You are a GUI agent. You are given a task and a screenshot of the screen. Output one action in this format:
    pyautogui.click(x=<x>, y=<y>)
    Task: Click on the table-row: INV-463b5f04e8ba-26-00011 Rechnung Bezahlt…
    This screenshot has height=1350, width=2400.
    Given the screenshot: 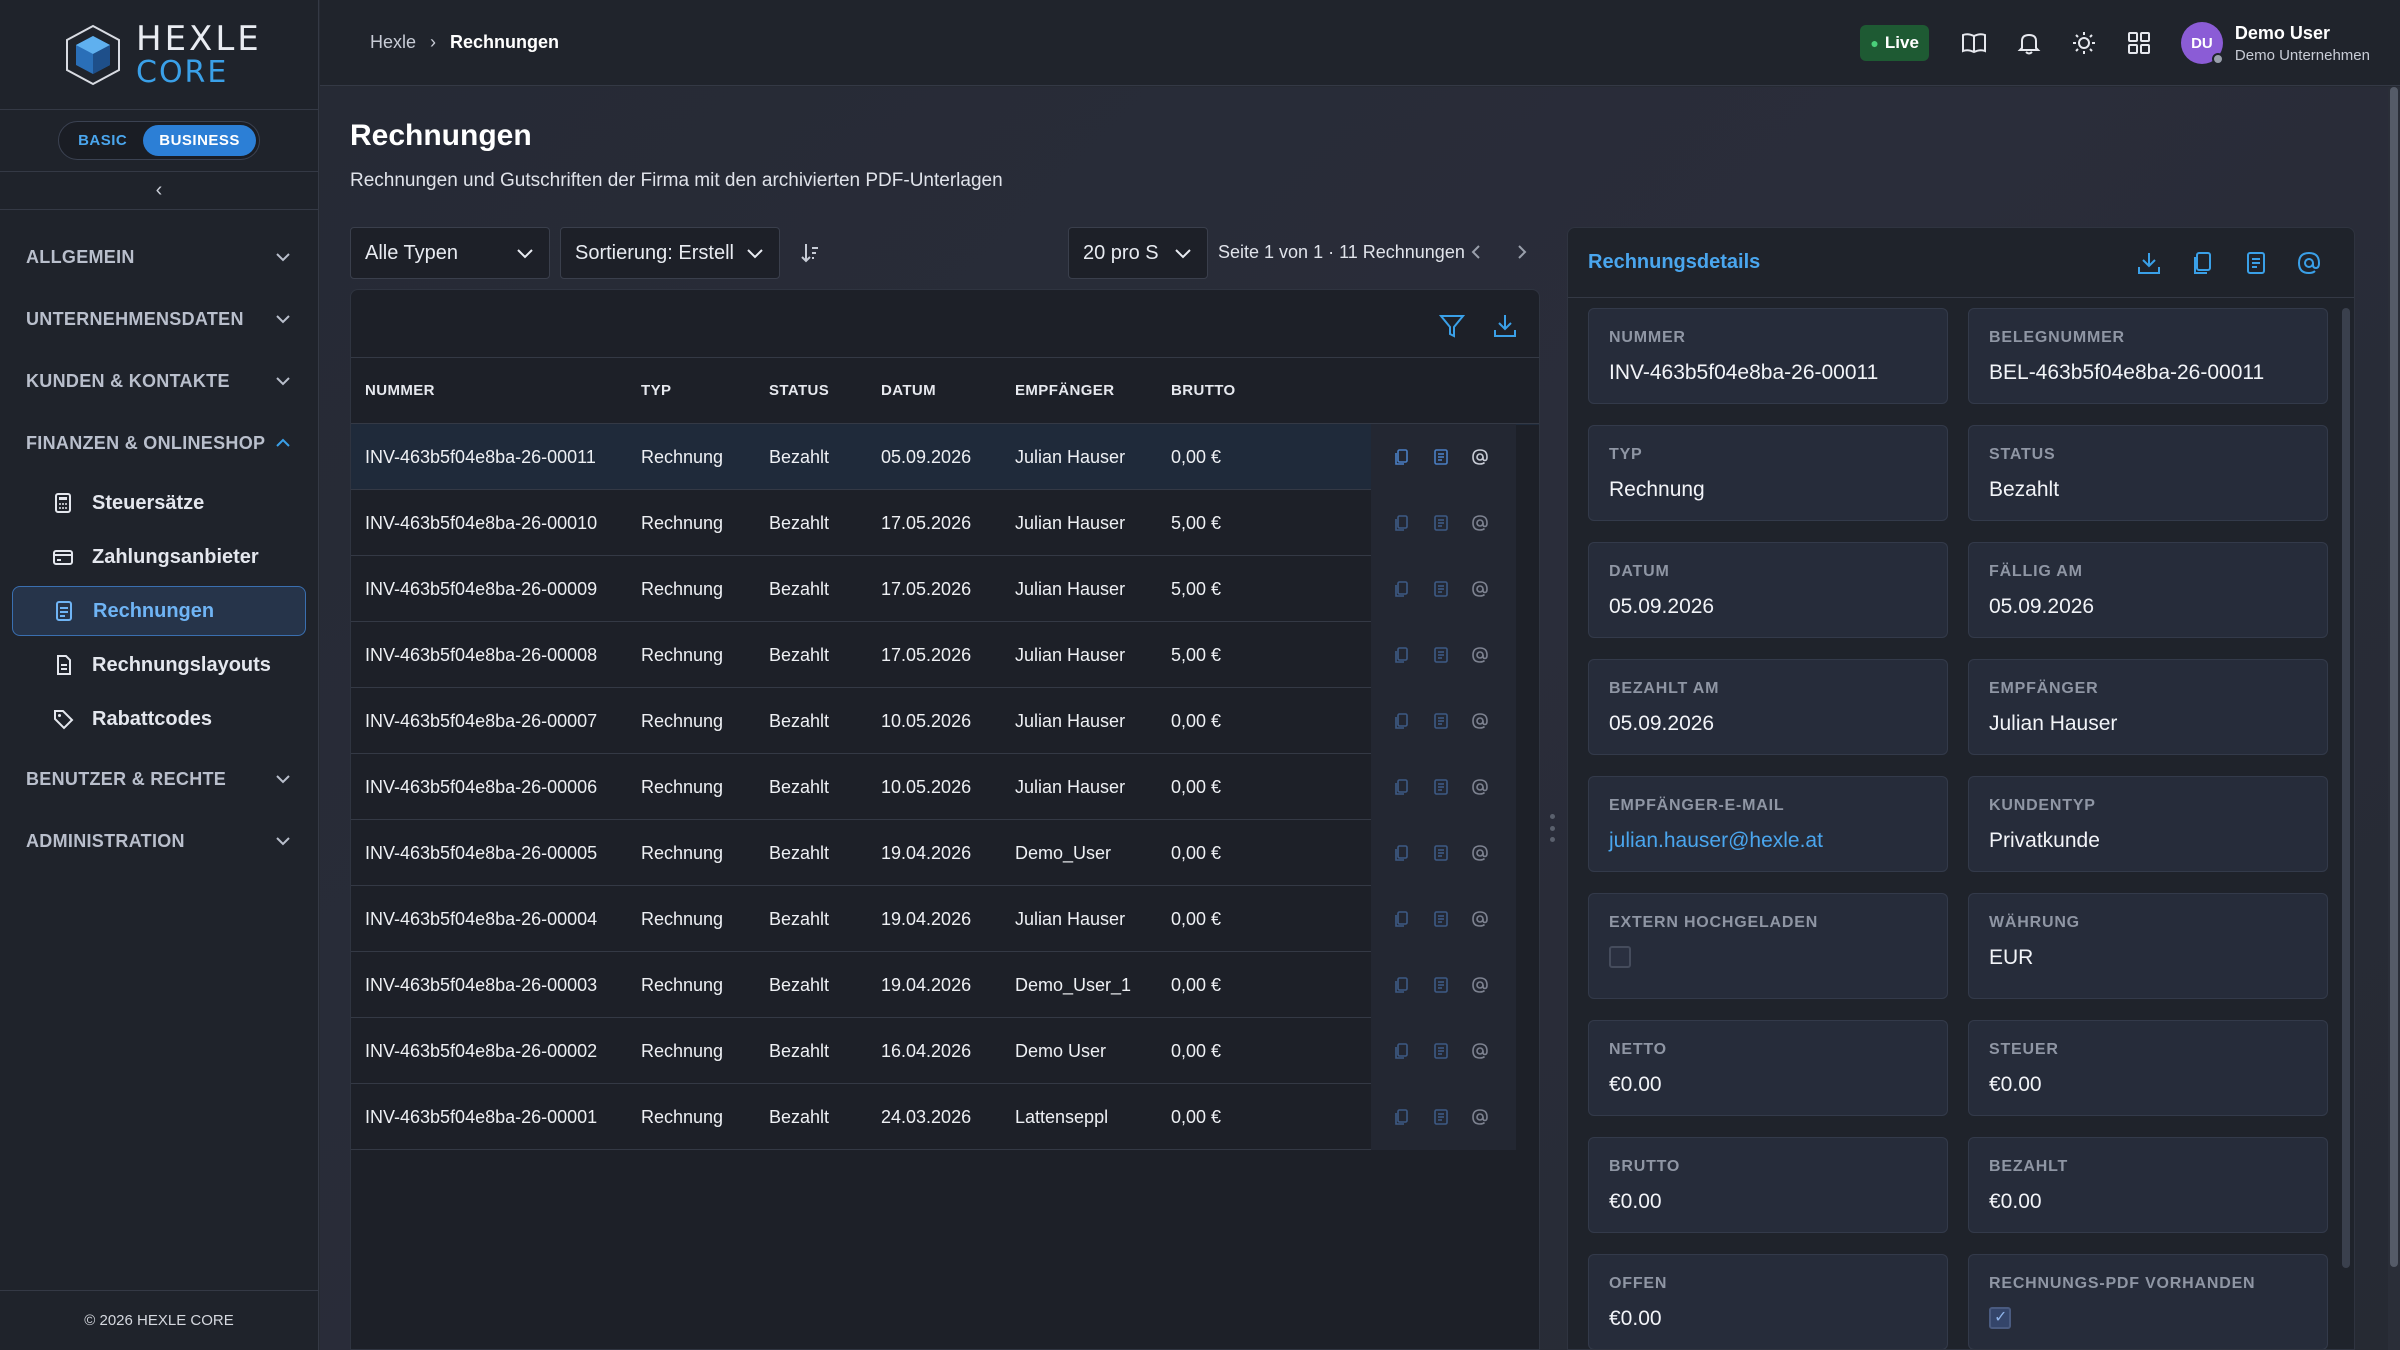 What is the action you would take?
    pyautogui.click(x=945, y=457)
    